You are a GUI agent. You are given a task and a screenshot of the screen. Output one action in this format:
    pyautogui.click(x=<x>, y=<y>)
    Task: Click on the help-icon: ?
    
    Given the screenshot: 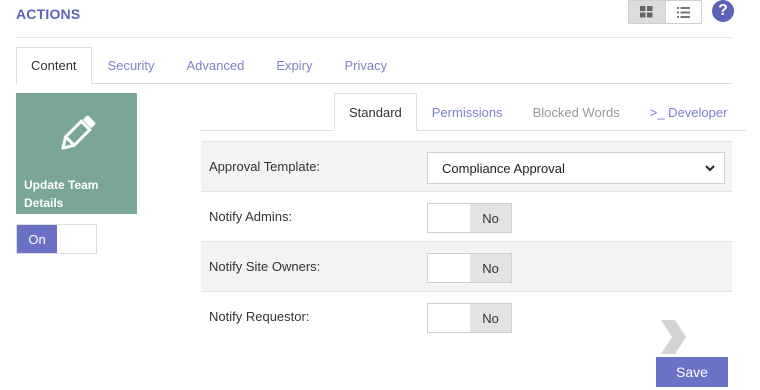 What is the action you would take?
    pyautogui.click(x=723, y=11)
    